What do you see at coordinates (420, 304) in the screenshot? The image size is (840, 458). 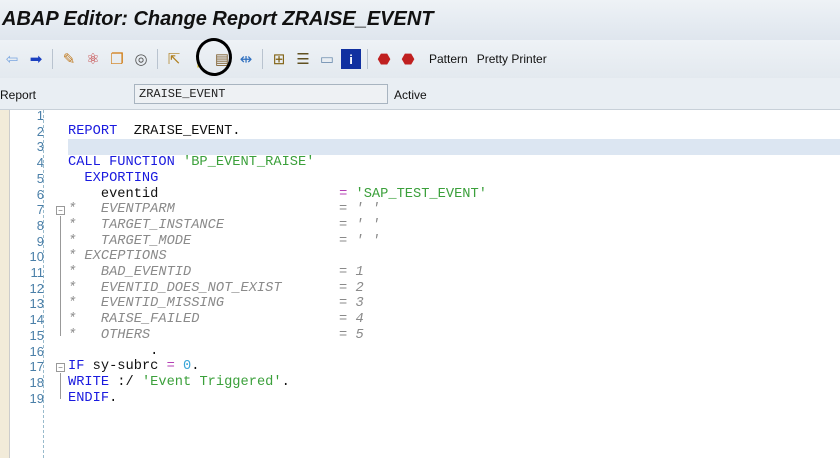 I see `code-line: 13 * EVENTID_MISSING = 3` at bounding box center [420, 304].